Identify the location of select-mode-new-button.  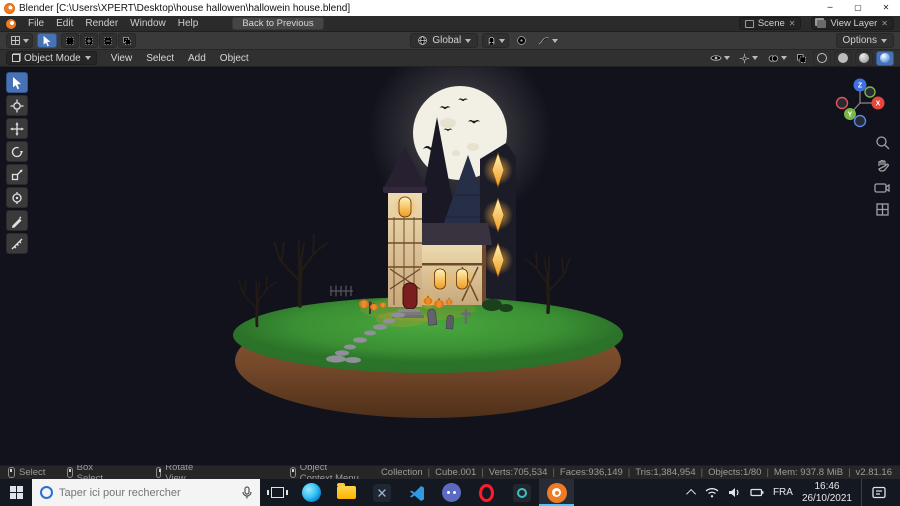
(70, 40).